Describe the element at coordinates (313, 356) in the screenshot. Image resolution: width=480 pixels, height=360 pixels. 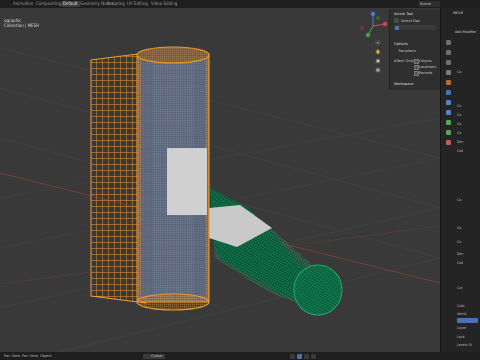
I see `shading-render-button` at that location.